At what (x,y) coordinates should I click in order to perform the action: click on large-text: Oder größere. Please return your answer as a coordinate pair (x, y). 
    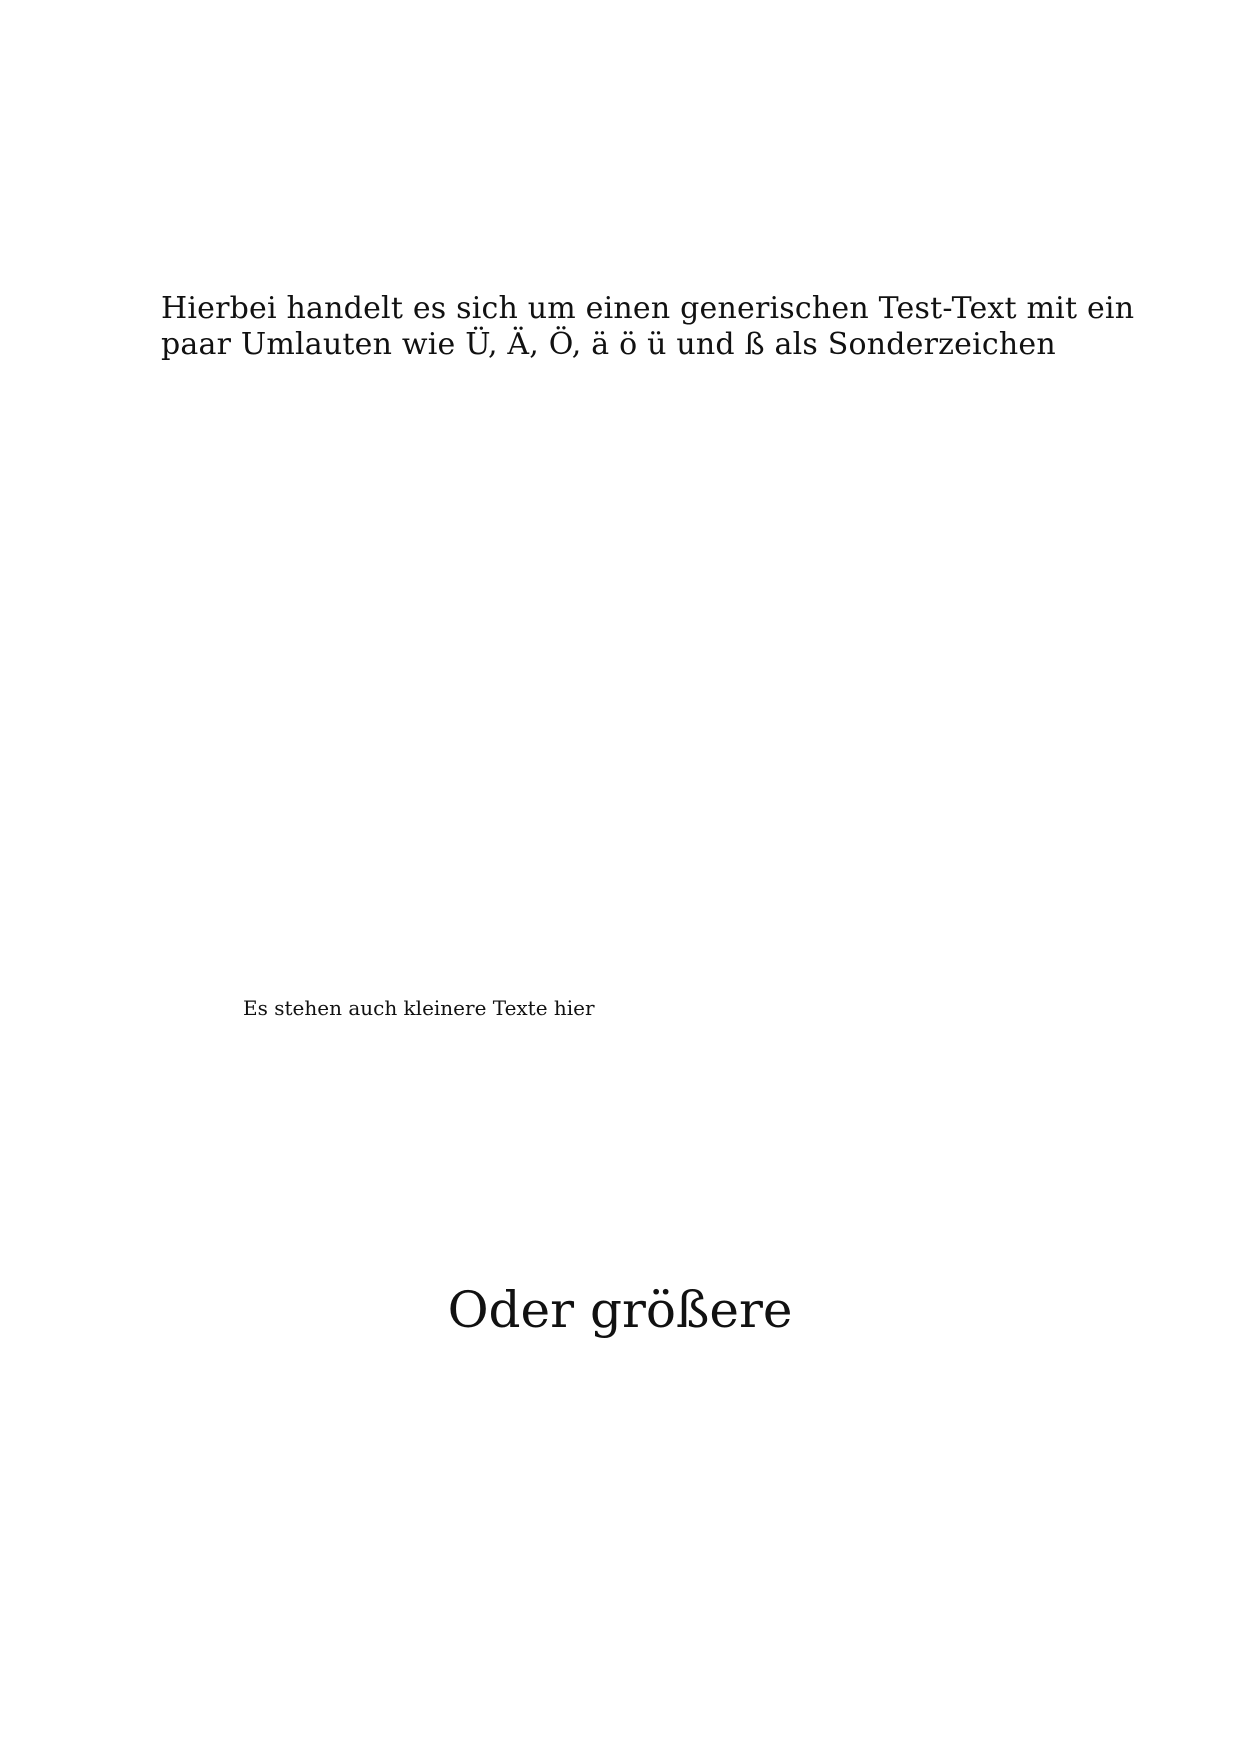
    Looking at the image, I should click on (620, 1310).